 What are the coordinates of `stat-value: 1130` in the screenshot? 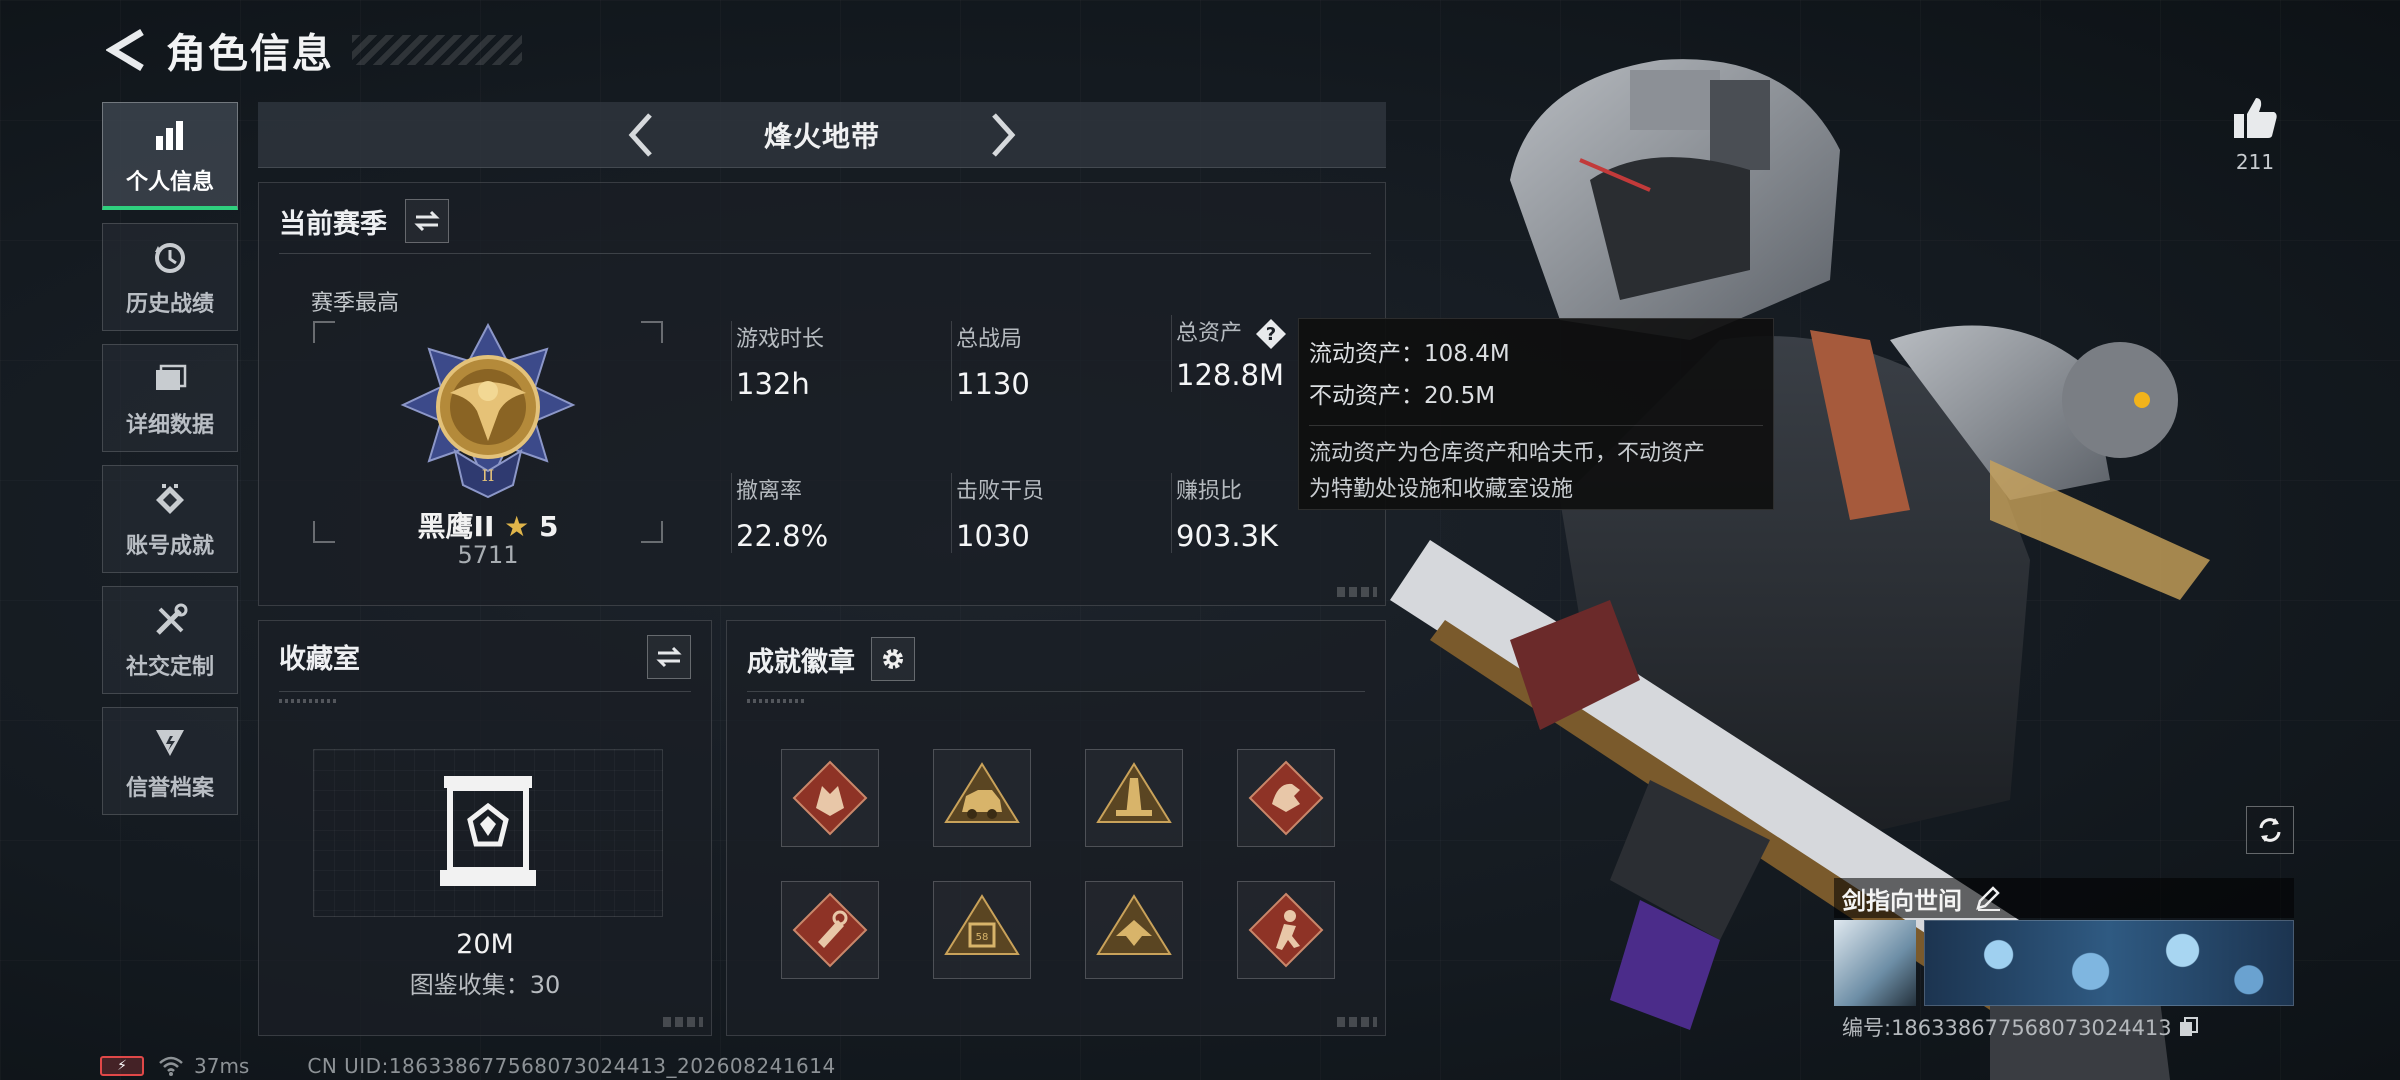 It's located at (993, 384).